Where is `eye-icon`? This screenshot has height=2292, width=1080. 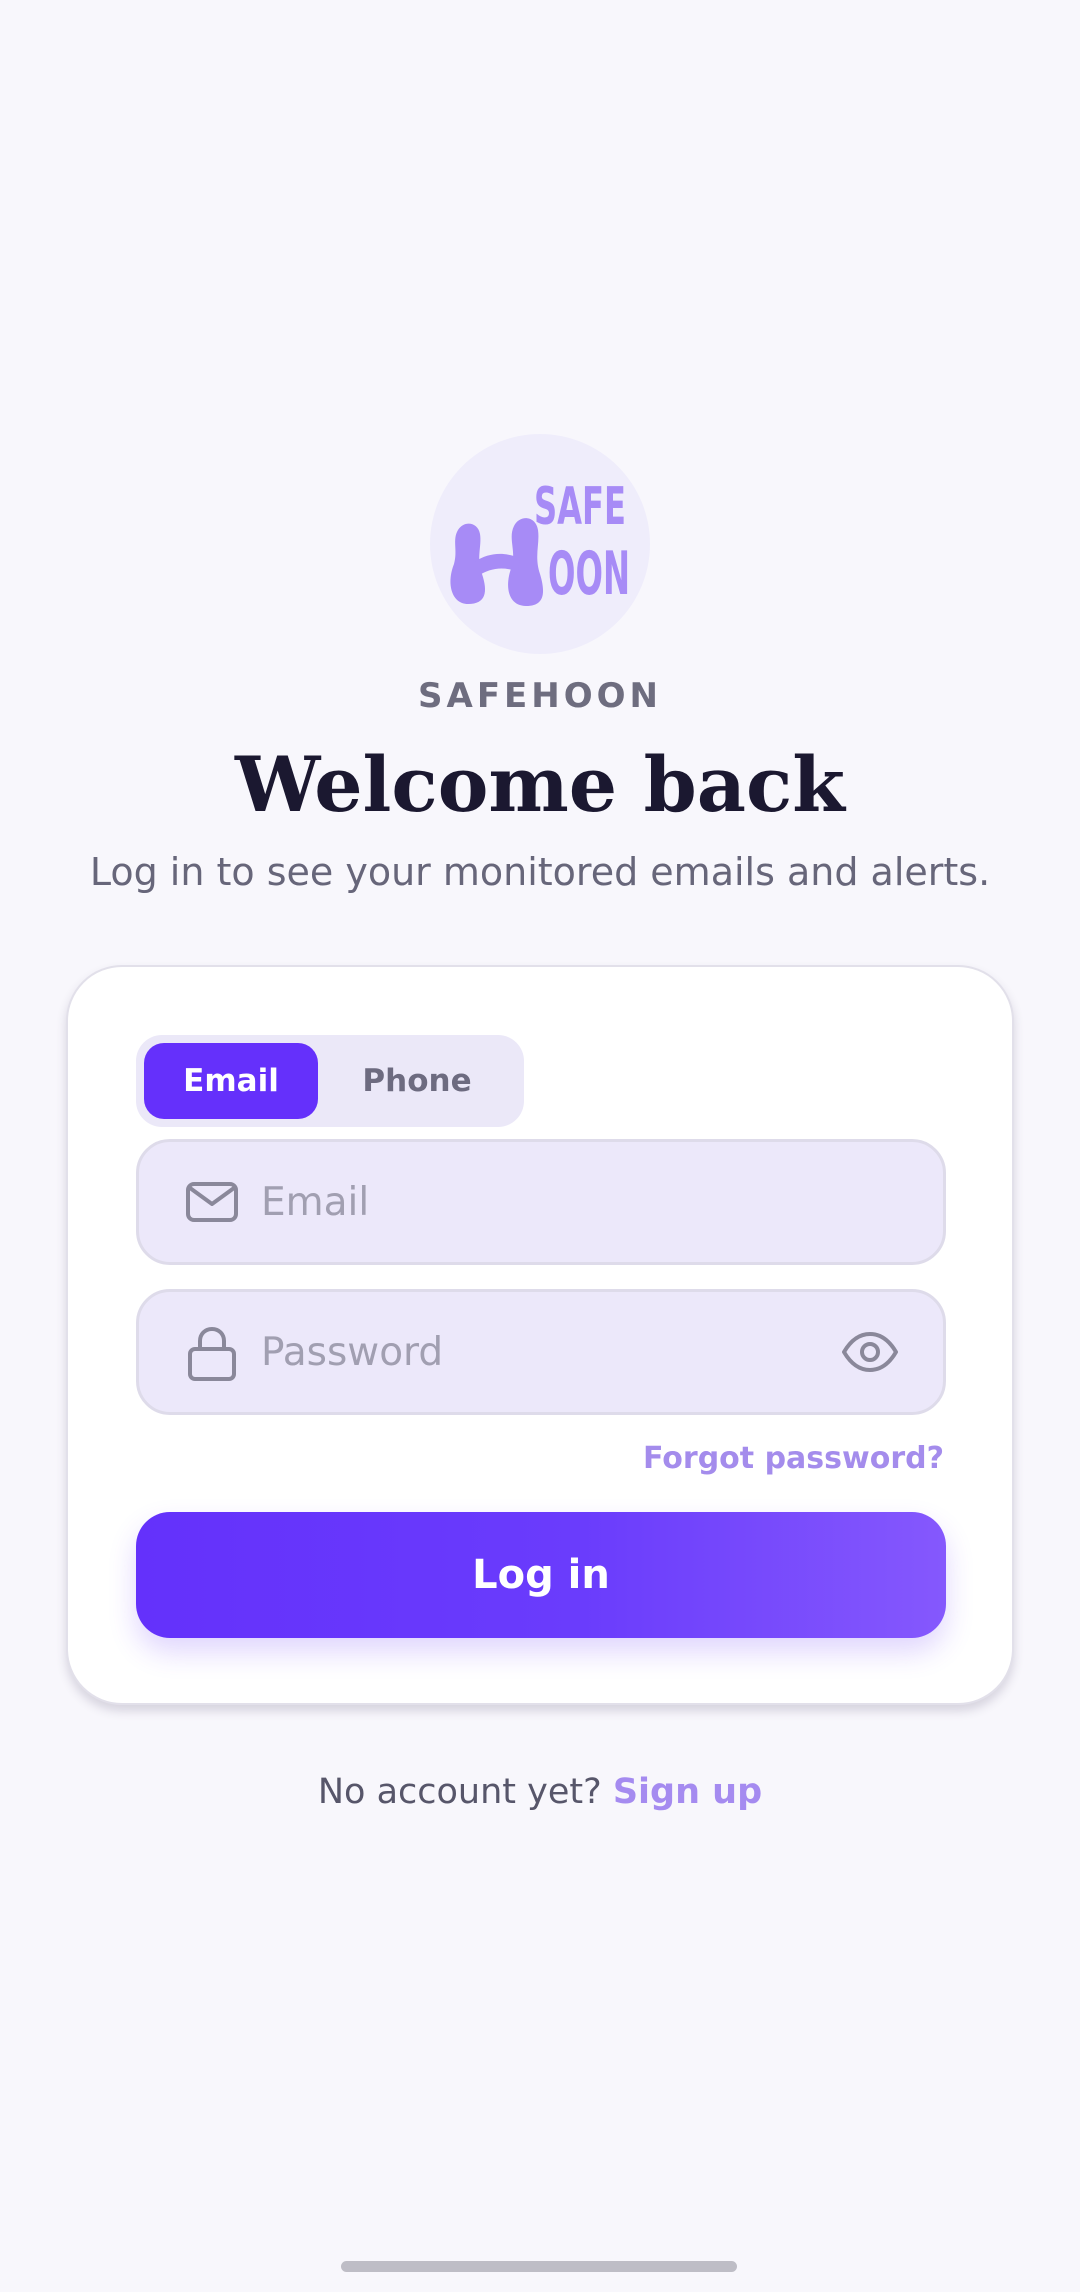 eye-icon is located at coordinates (870, 1354).